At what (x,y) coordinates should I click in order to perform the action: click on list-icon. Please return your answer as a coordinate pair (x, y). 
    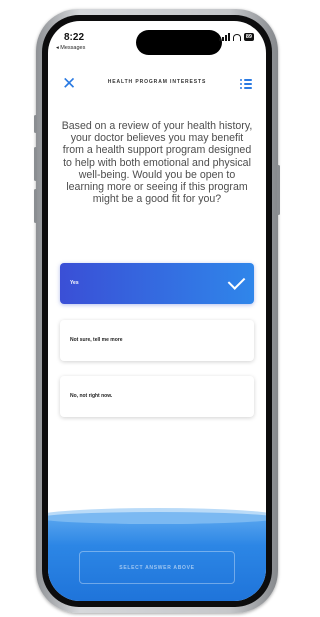
    Looking at the image, I should click on (246, 84).